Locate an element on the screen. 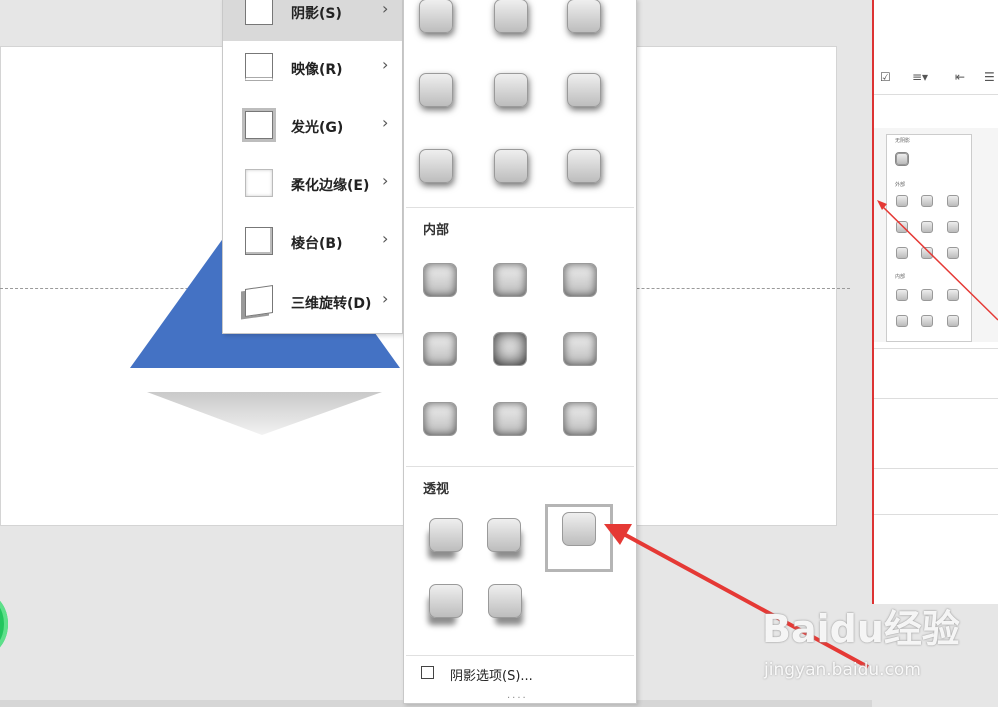 The image size is (998, 707). annotation-arrow-small is located at coordinates (938, 262).